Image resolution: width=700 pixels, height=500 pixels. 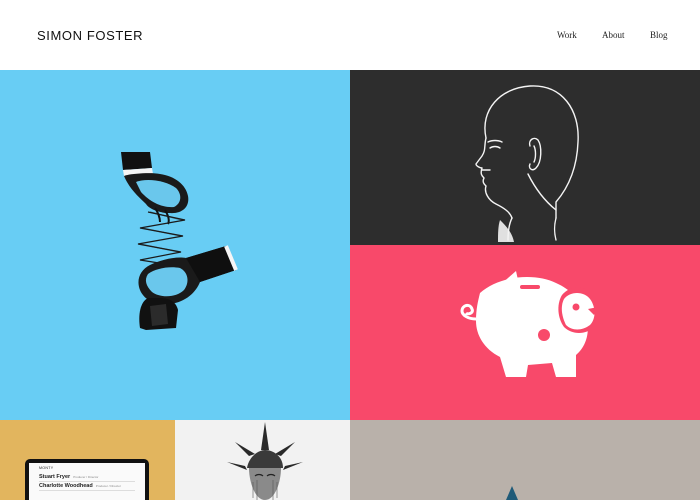 I want to click on list-item: Stuart Fryer Producer / Director, so click(x=87, y=477).